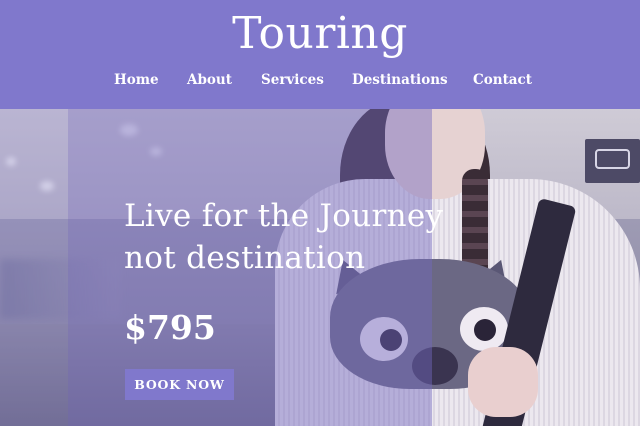 Image resolution: width=640 pixels, height=426 pixels. I want to click on nav-item-destinations: Destinations, so click(400, 80).